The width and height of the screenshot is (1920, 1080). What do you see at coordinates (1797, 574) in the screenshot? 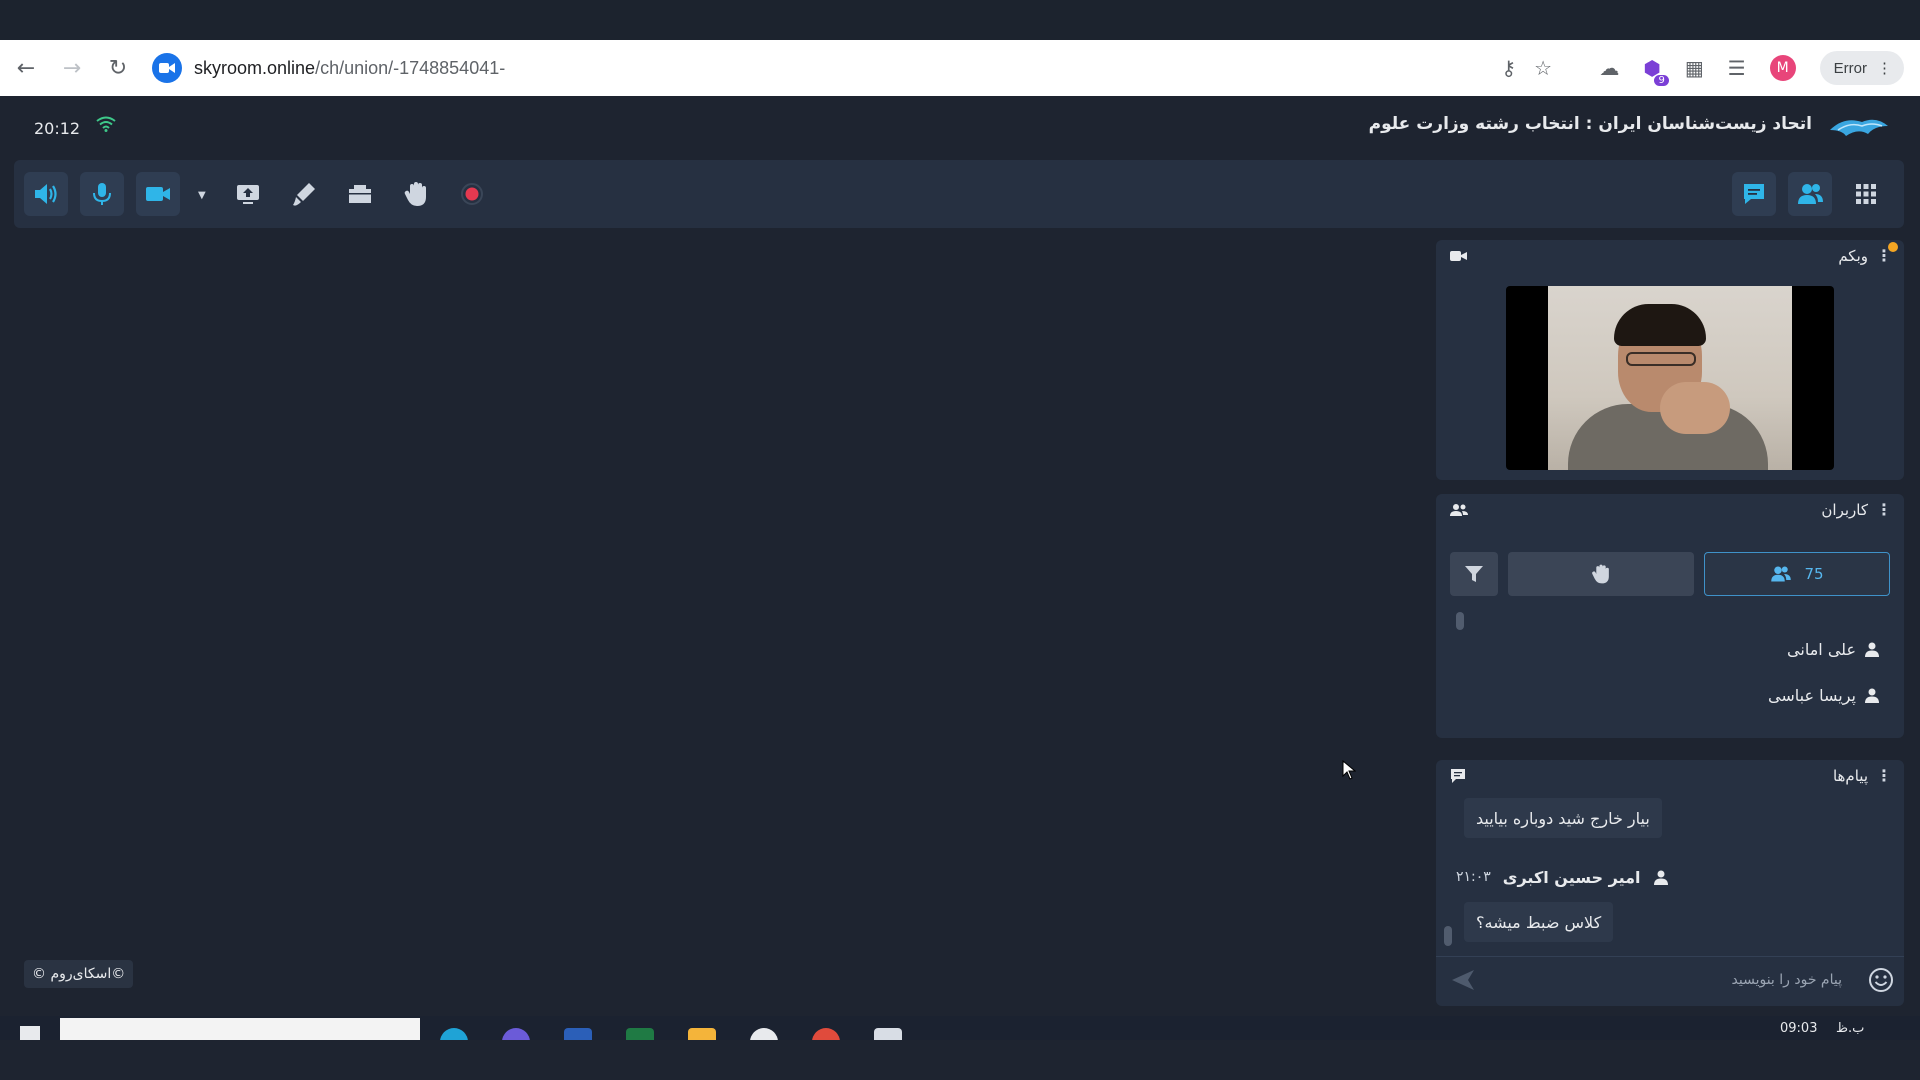
I see `all-users-filter-button: 75` at bounding box center [1797, 574].